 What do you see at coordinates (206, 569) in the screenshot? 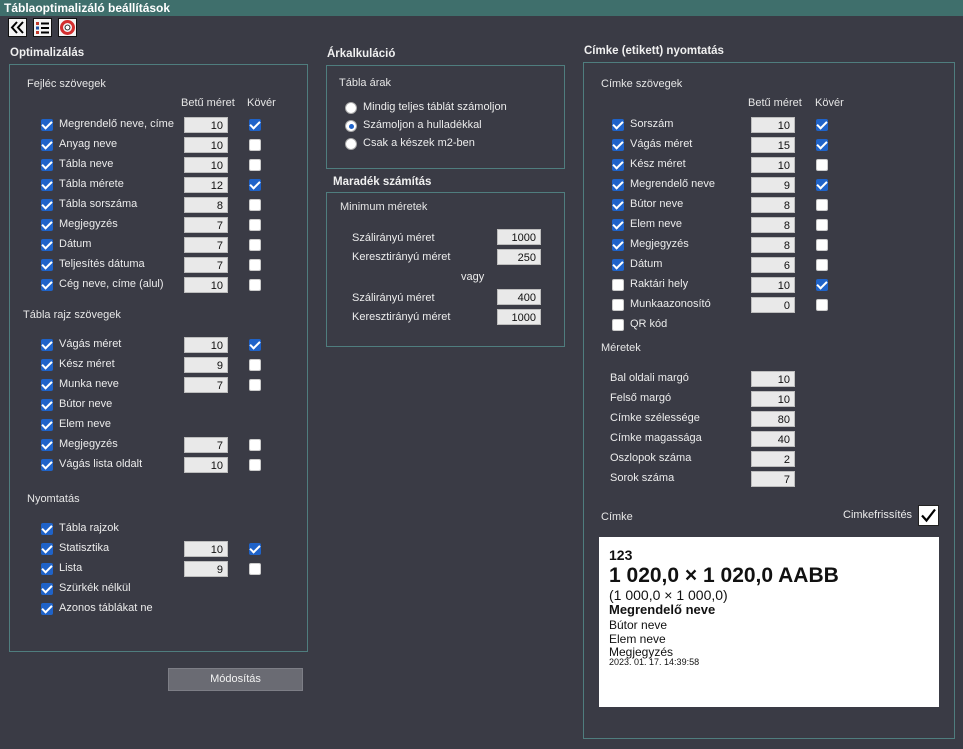
I see `printing-font-size-input: 9` at bounding box center [206, 569].